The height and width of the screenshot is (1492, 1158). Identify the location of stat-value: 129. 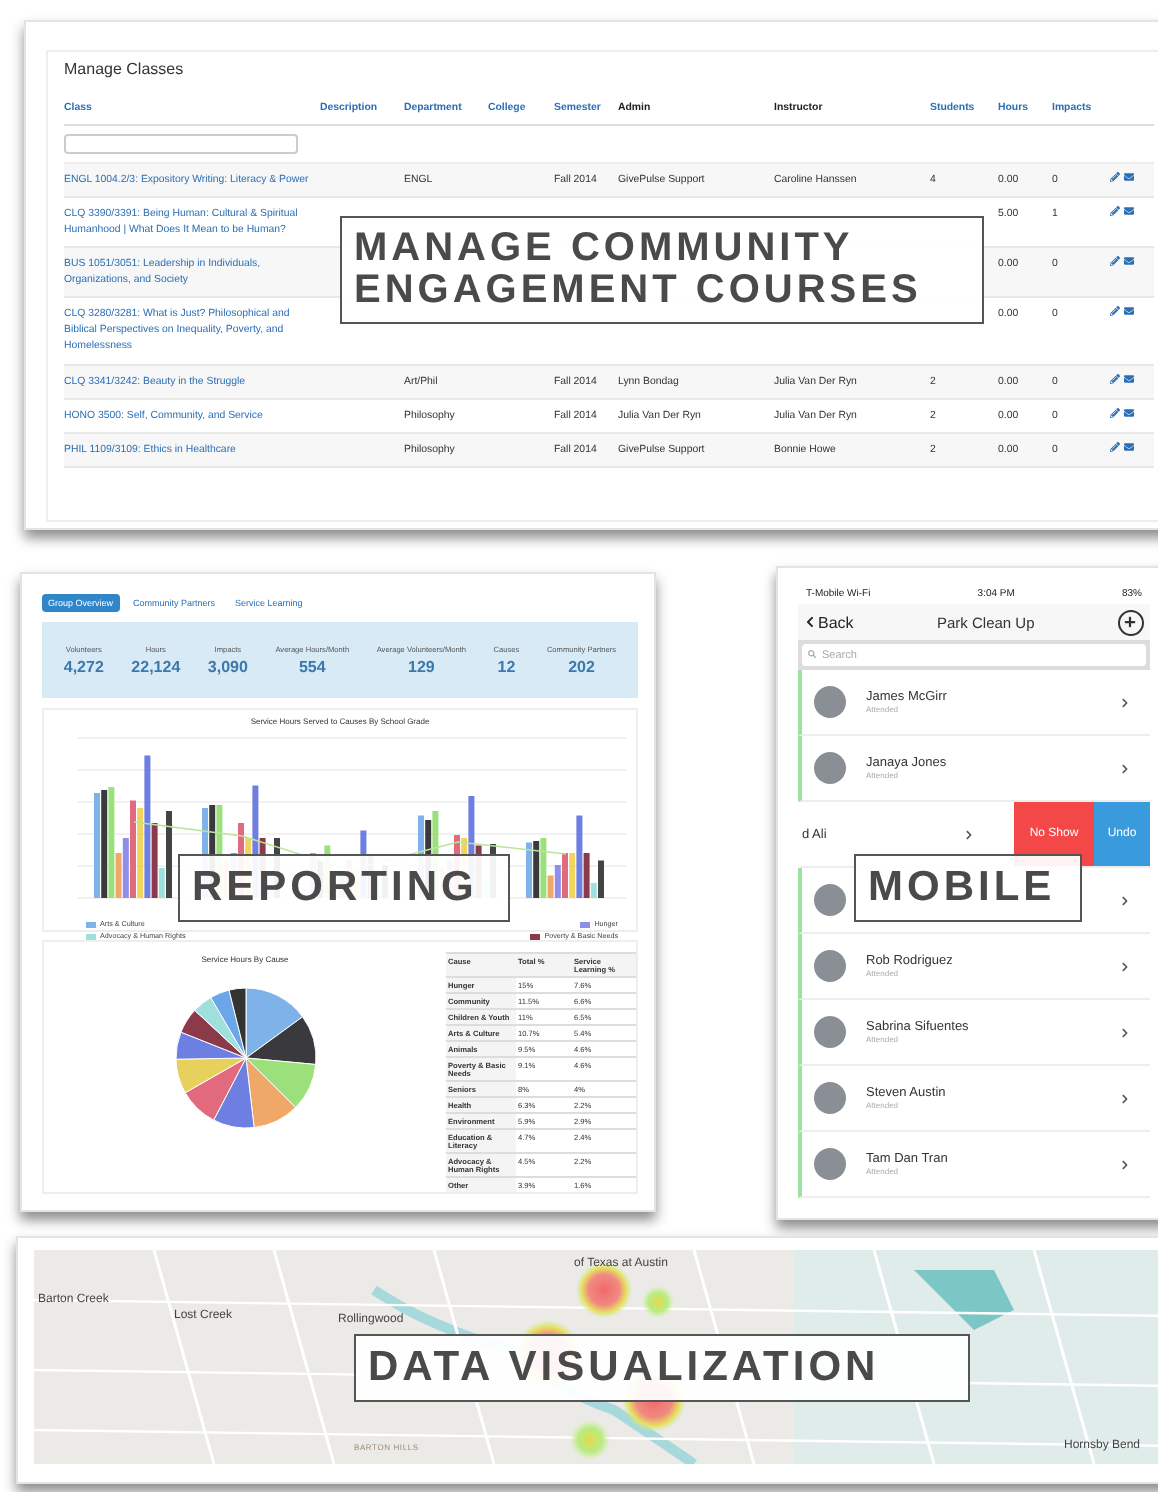
(421, 666).